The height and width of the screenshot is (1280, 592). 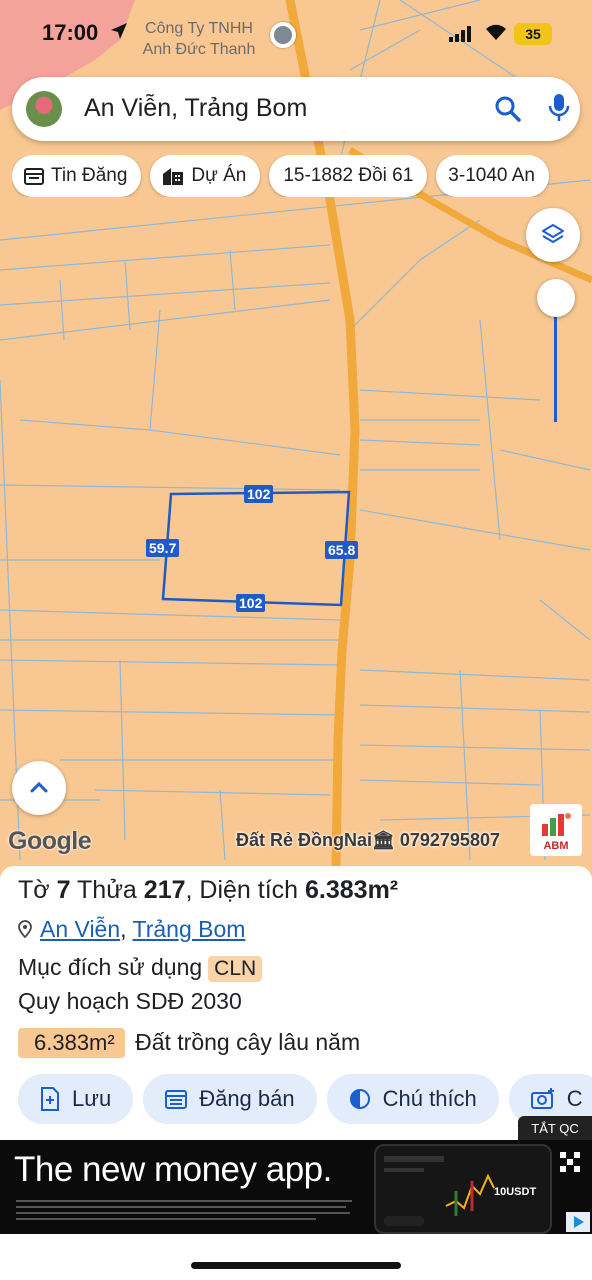 What do you see at coordinates (44, 109) in the screenshot?
I see `avatar` at bounding box center [44, 109].